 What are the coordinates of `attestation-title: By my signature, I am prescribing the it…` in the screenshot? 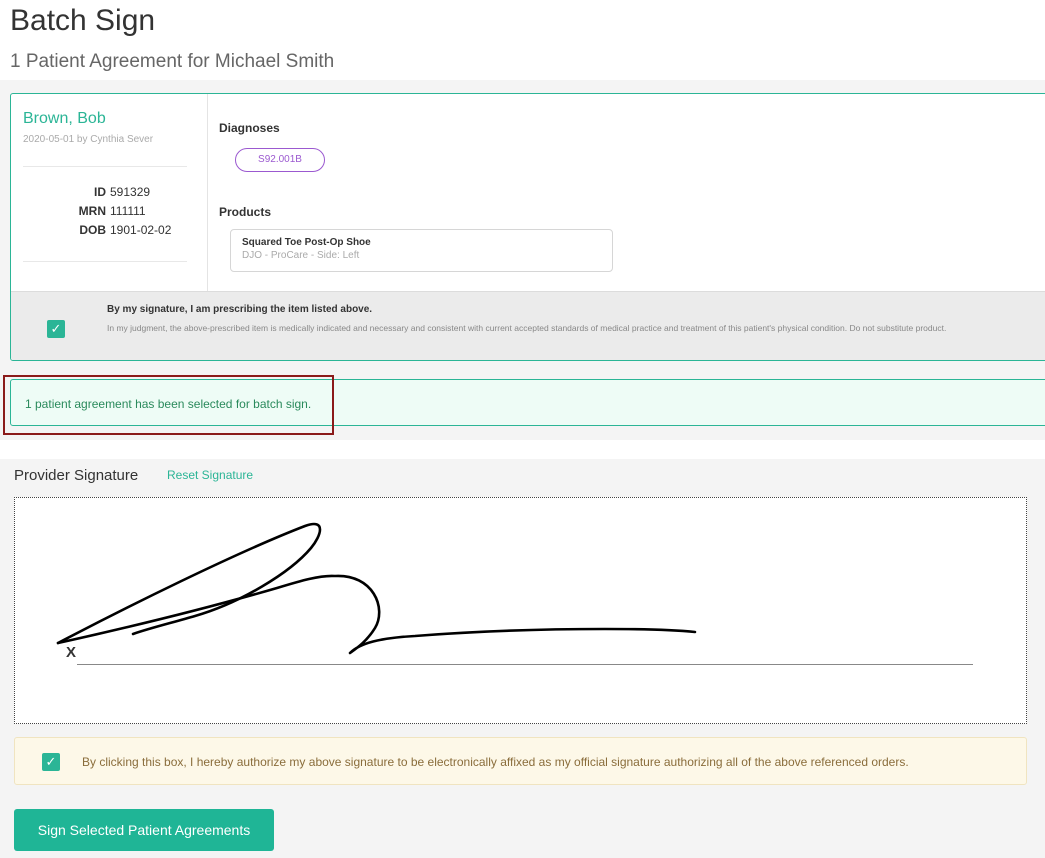 It's located at (240, 309).